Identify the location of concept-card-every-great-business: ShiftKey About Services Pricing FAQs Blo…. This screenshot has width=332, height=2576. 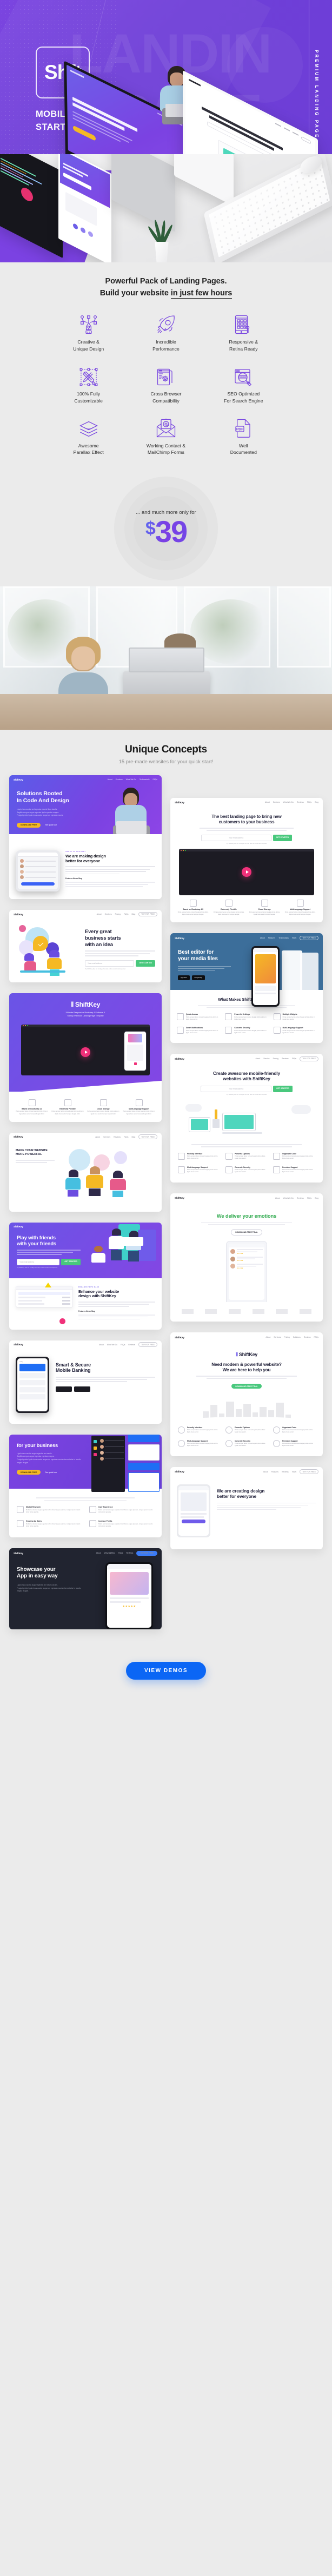
(85, 946).